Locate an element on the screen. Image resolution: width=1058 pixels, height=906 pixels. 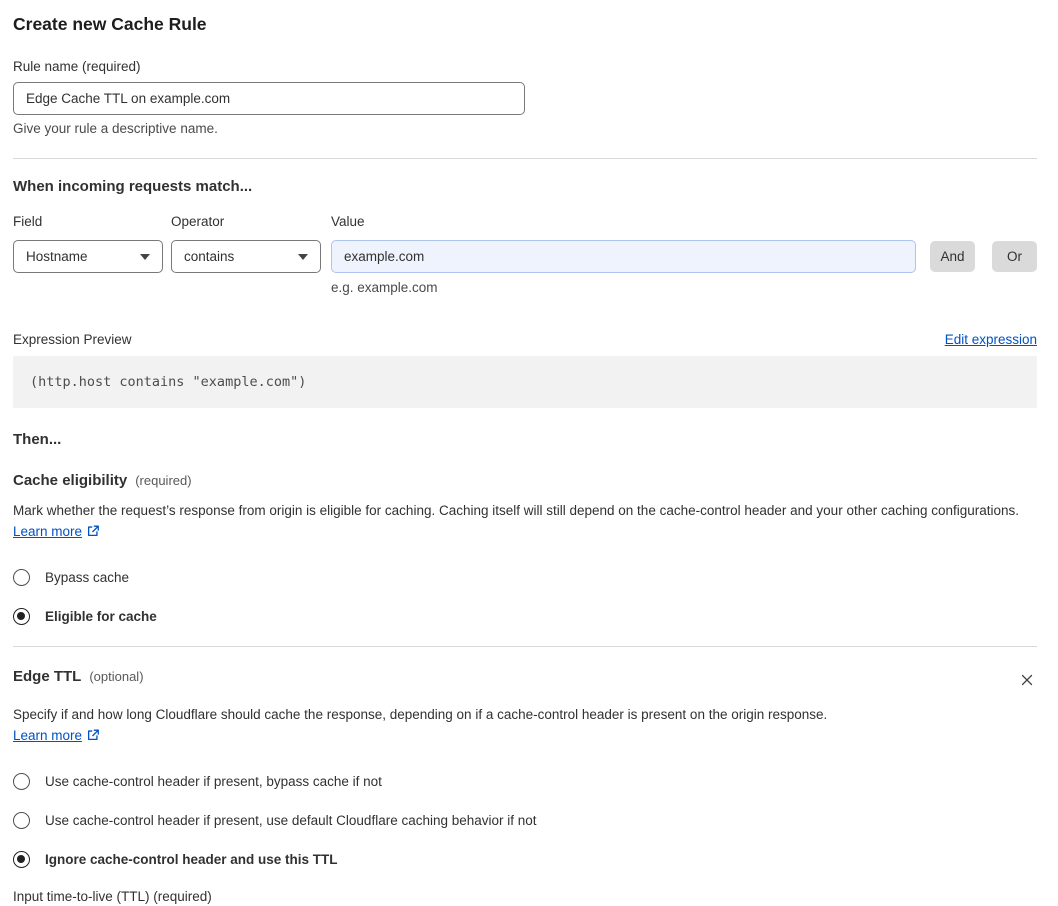
page-title: Create new Cache Rule is located at coordinates (110, 24).